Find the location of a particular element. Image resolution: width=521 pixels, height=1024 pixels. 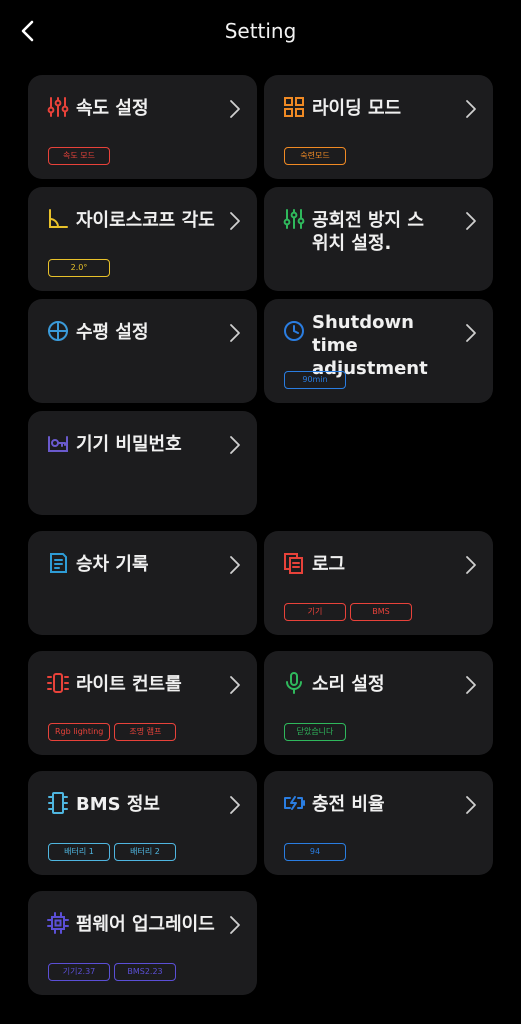

header: Setting is located at coordinates (260, 32).